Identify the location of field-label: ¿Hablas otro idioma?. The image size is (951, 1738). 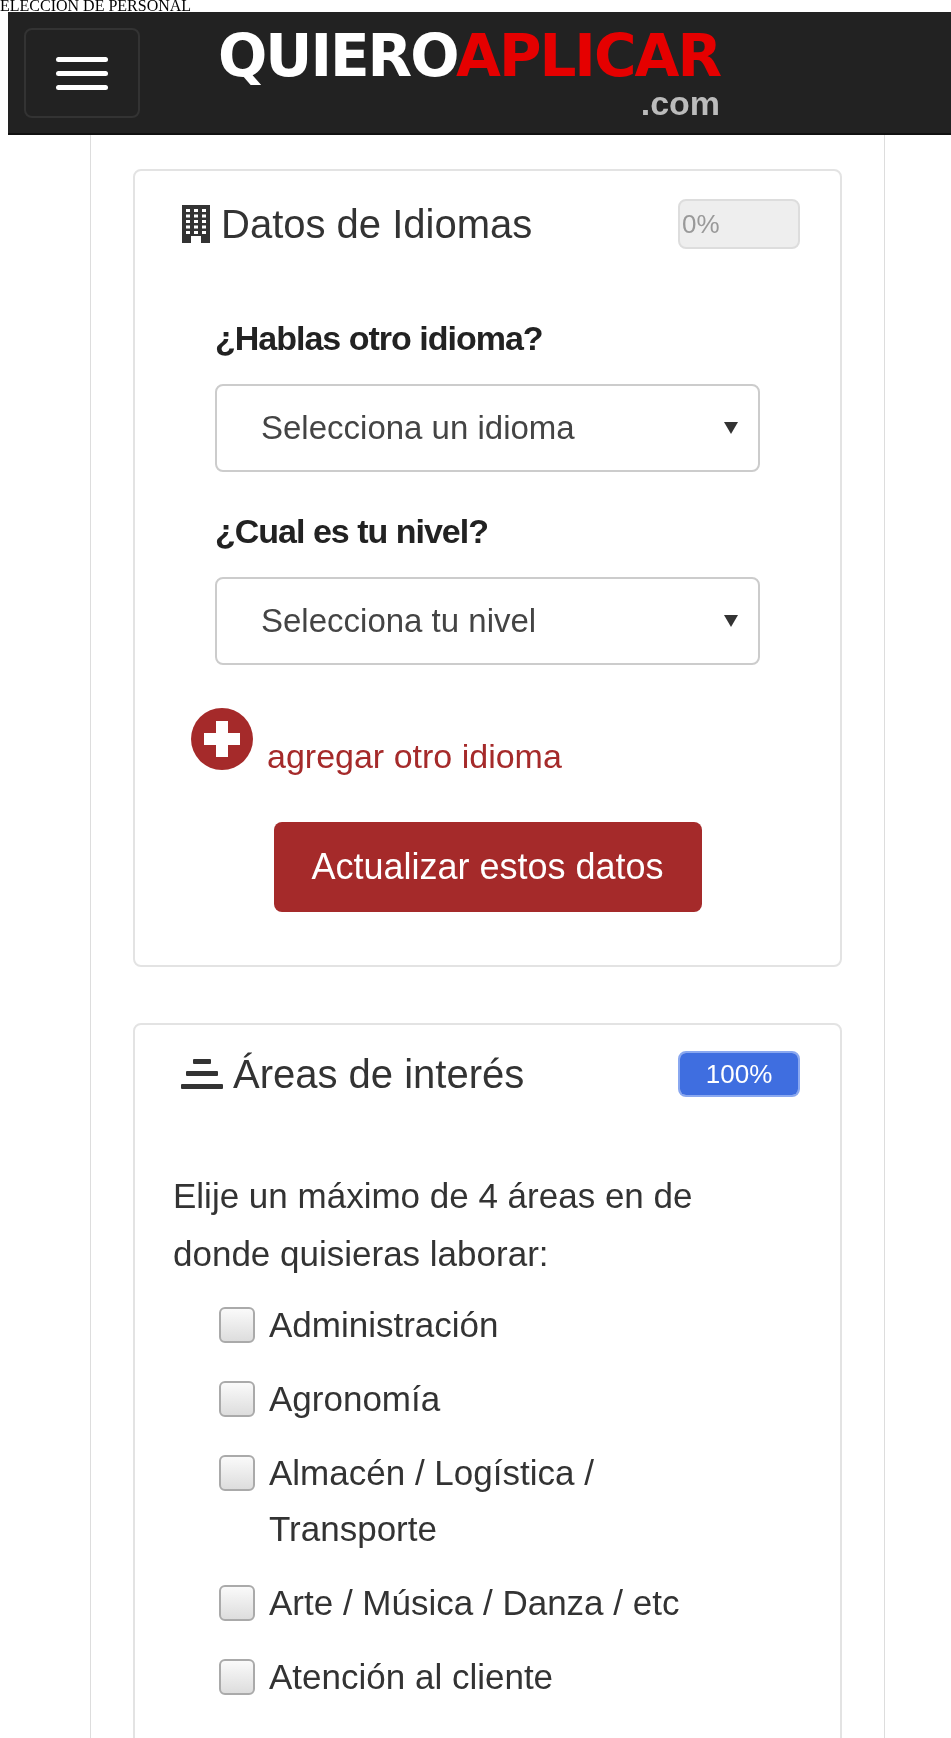
(379, 338).